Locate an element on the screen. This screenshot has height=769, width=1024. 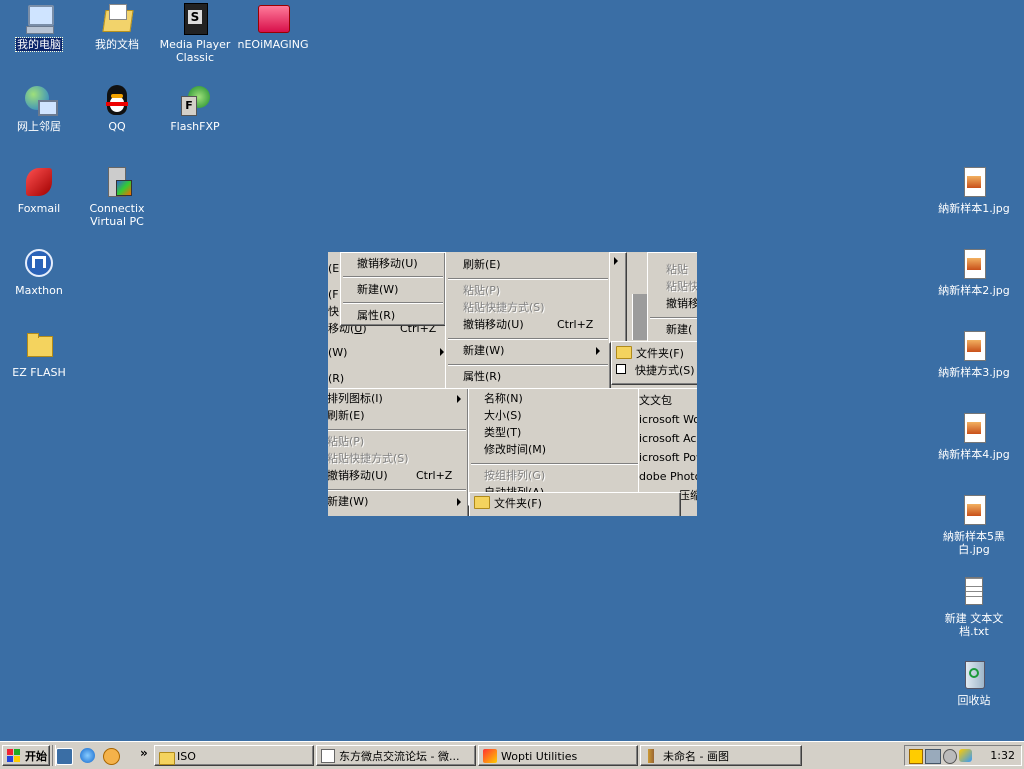
desktop-icon-connectix-virtual-pc: Connectix Virtual PC is located at coordinates (117, 197).